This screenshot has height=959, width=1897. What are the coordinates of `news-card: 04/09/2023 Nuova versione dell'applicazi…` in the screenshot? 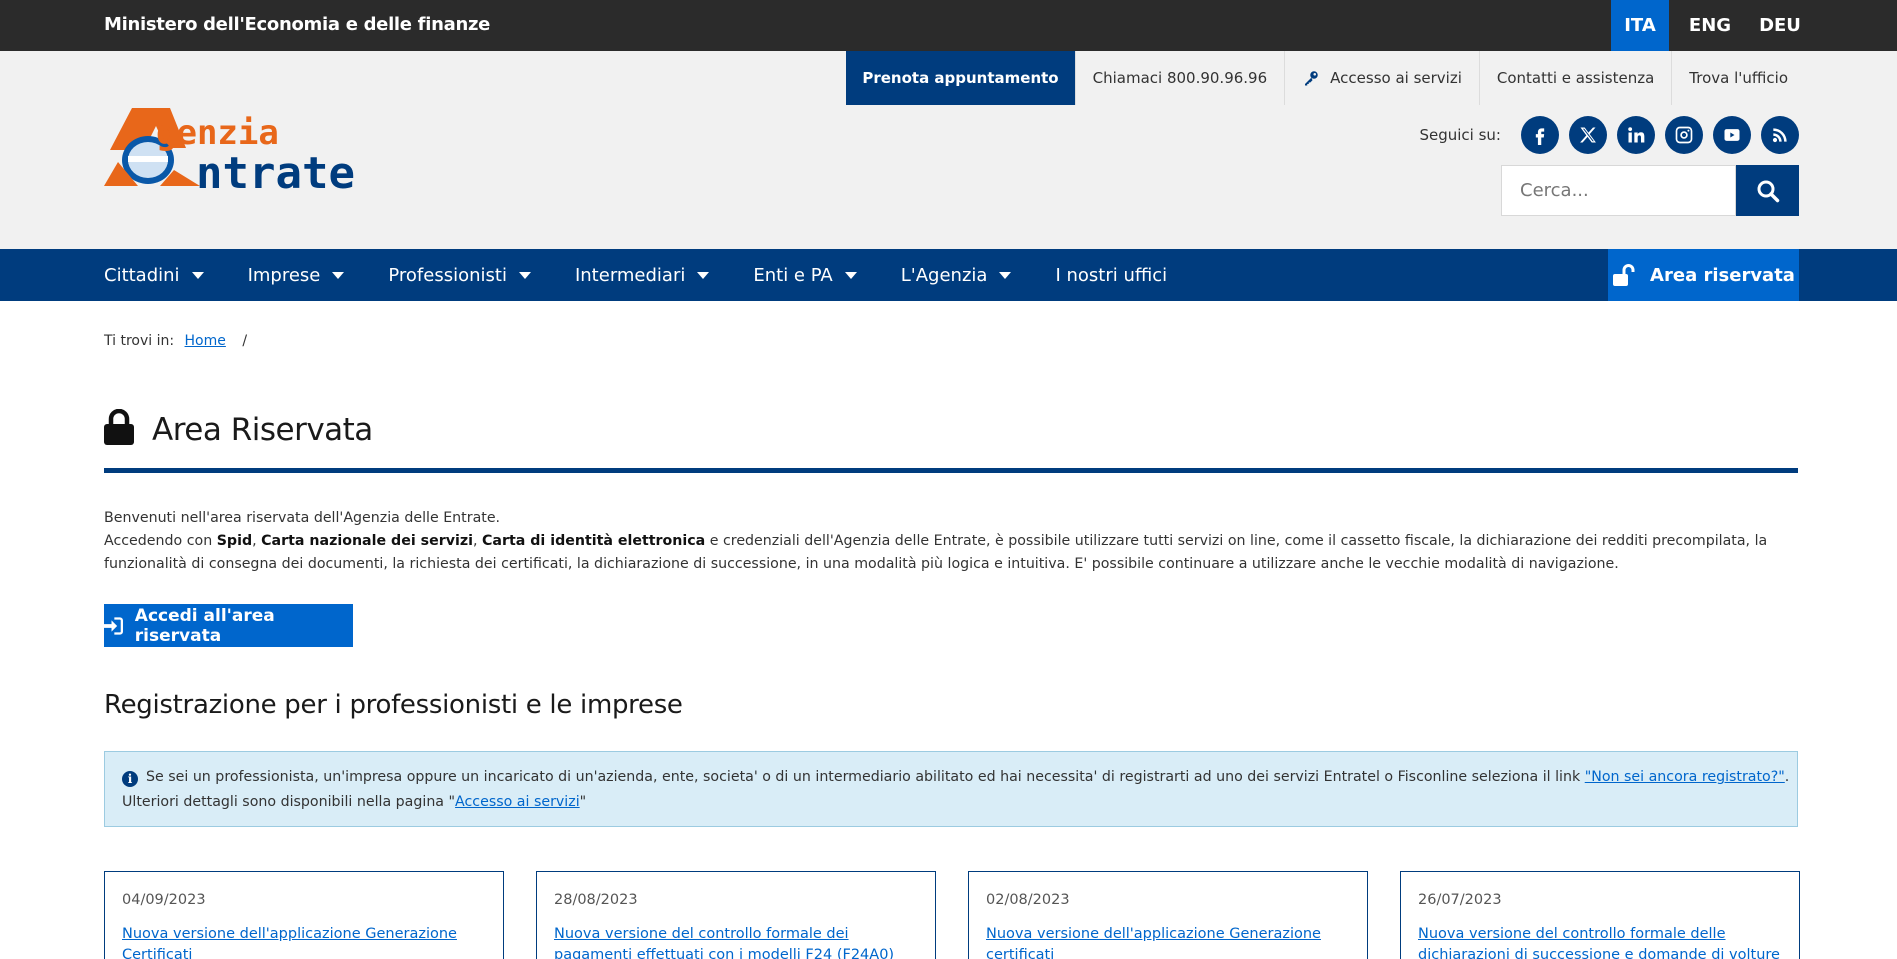 It's located at (304, 915).